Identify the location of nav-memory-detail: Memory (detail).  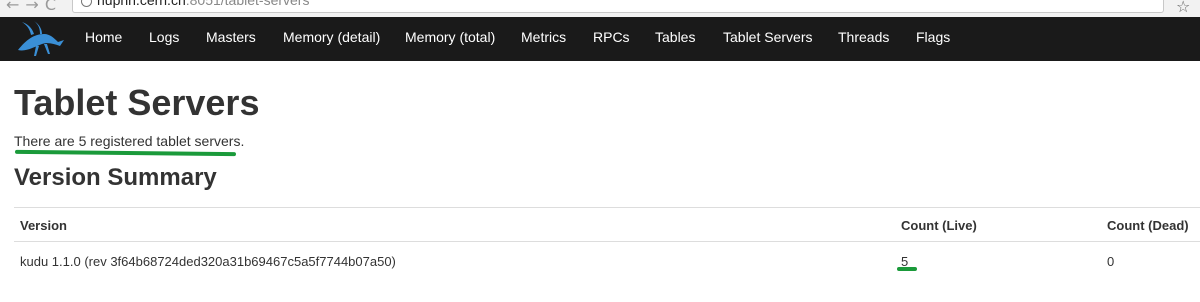
(331, 37).